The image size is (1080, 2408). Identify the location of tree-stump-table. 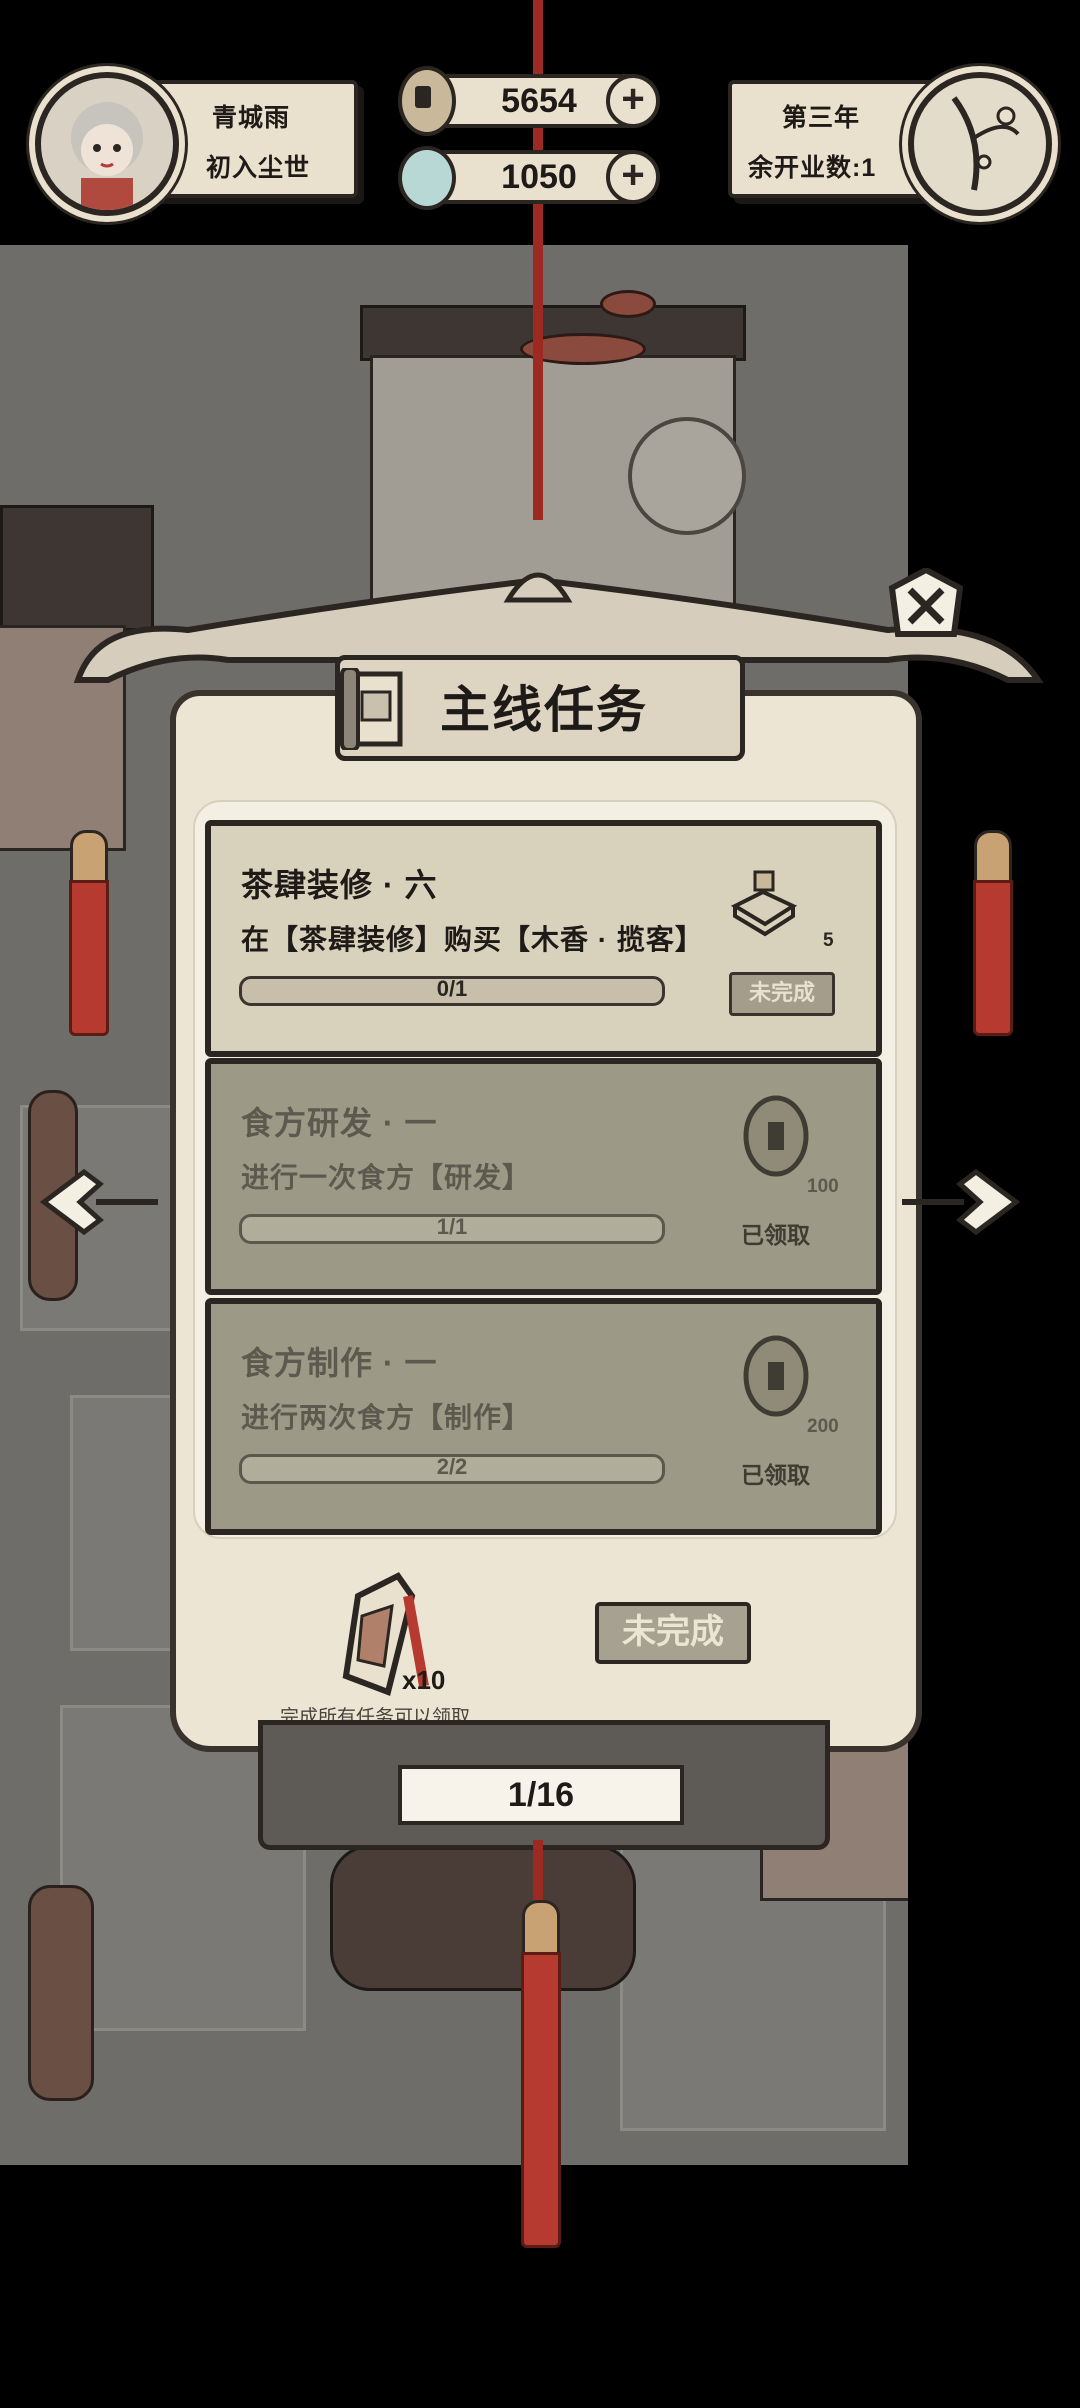
(483, 1918).